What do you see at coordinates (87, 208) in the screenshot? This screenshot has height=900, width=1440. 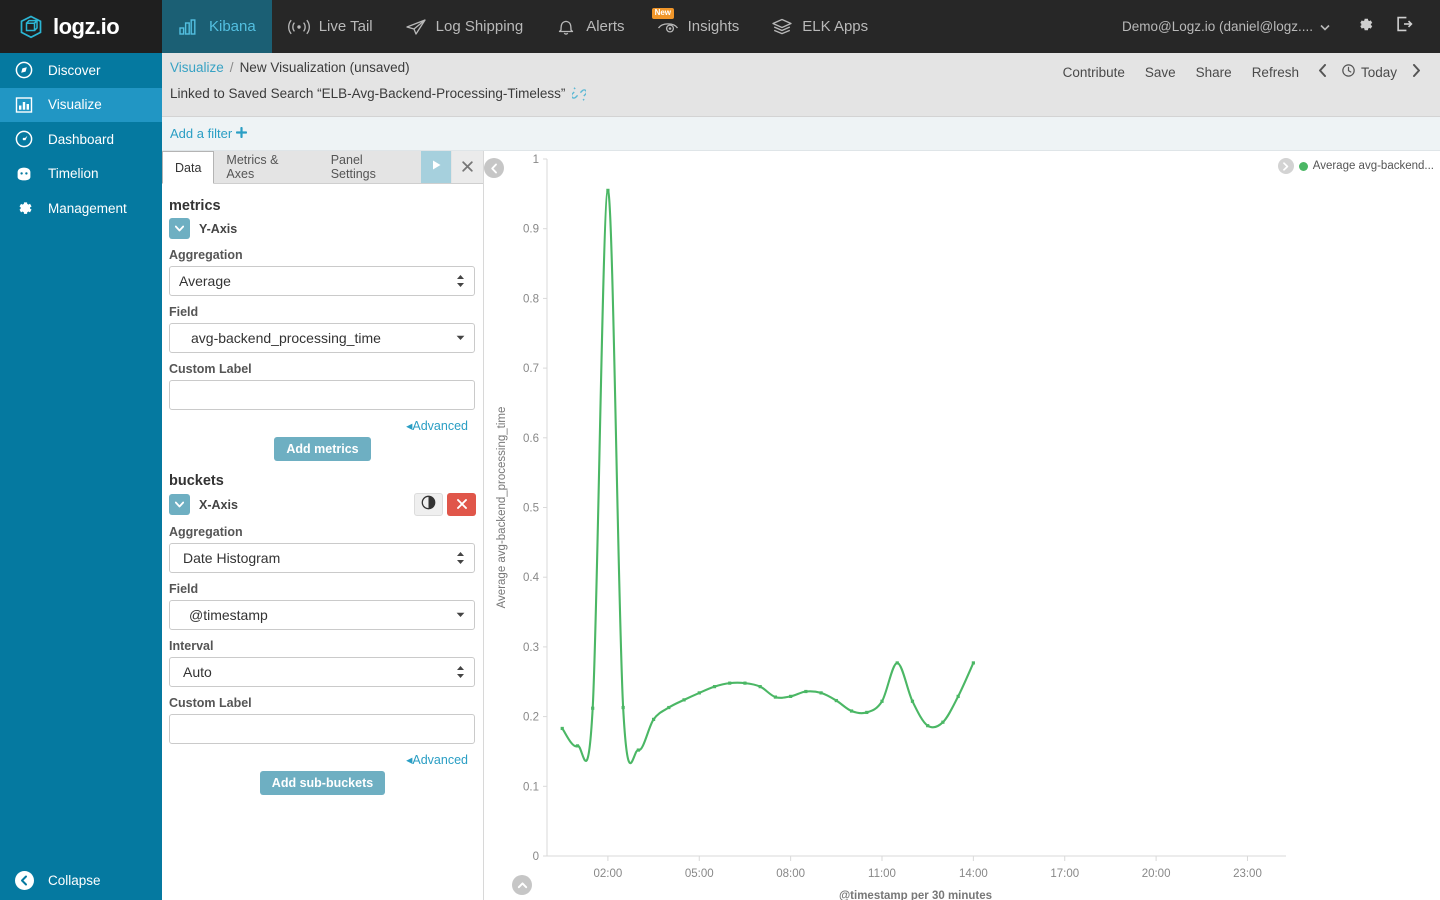 I see `sidebar-label-management: Management` at bounding box center [87, 208].